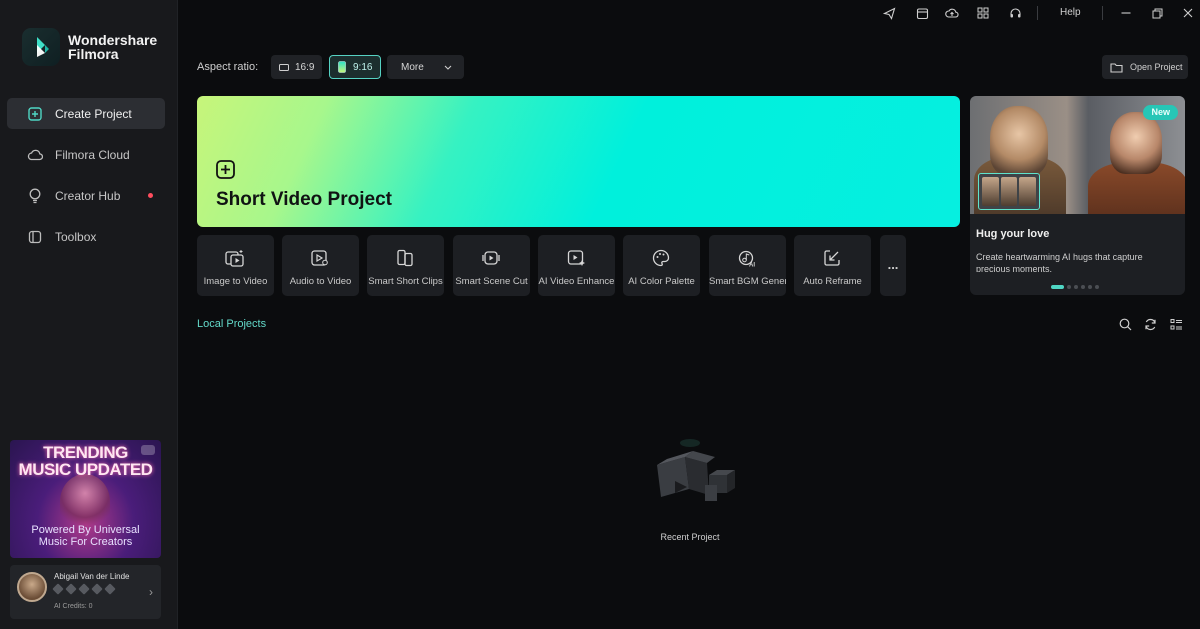 Image resolution: width=1200 pixels, height=629 pixels. What do you see at coordinates (832, 258) in the screenshot?
I see `auto-reframe-icon` at bounding box center [832, 258].